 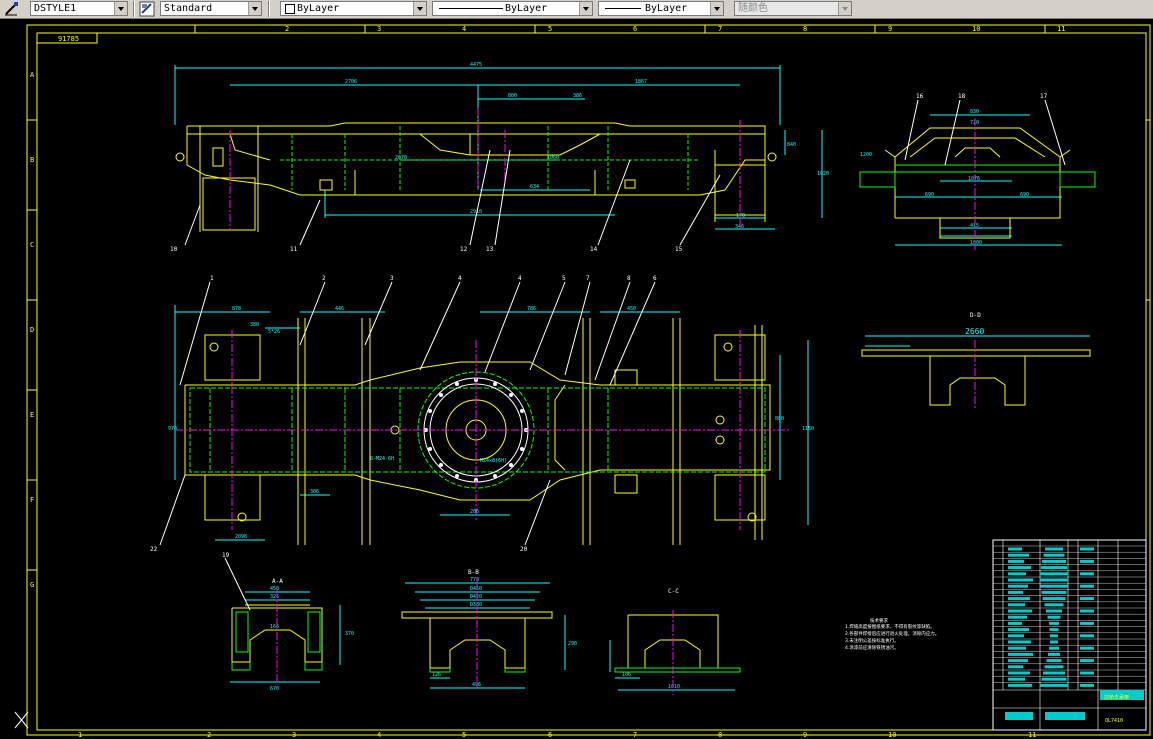 What do you see at coordinates (274, 597) in the screenshot?
I see `svg-text: 325` at bounding box center [274, 597].